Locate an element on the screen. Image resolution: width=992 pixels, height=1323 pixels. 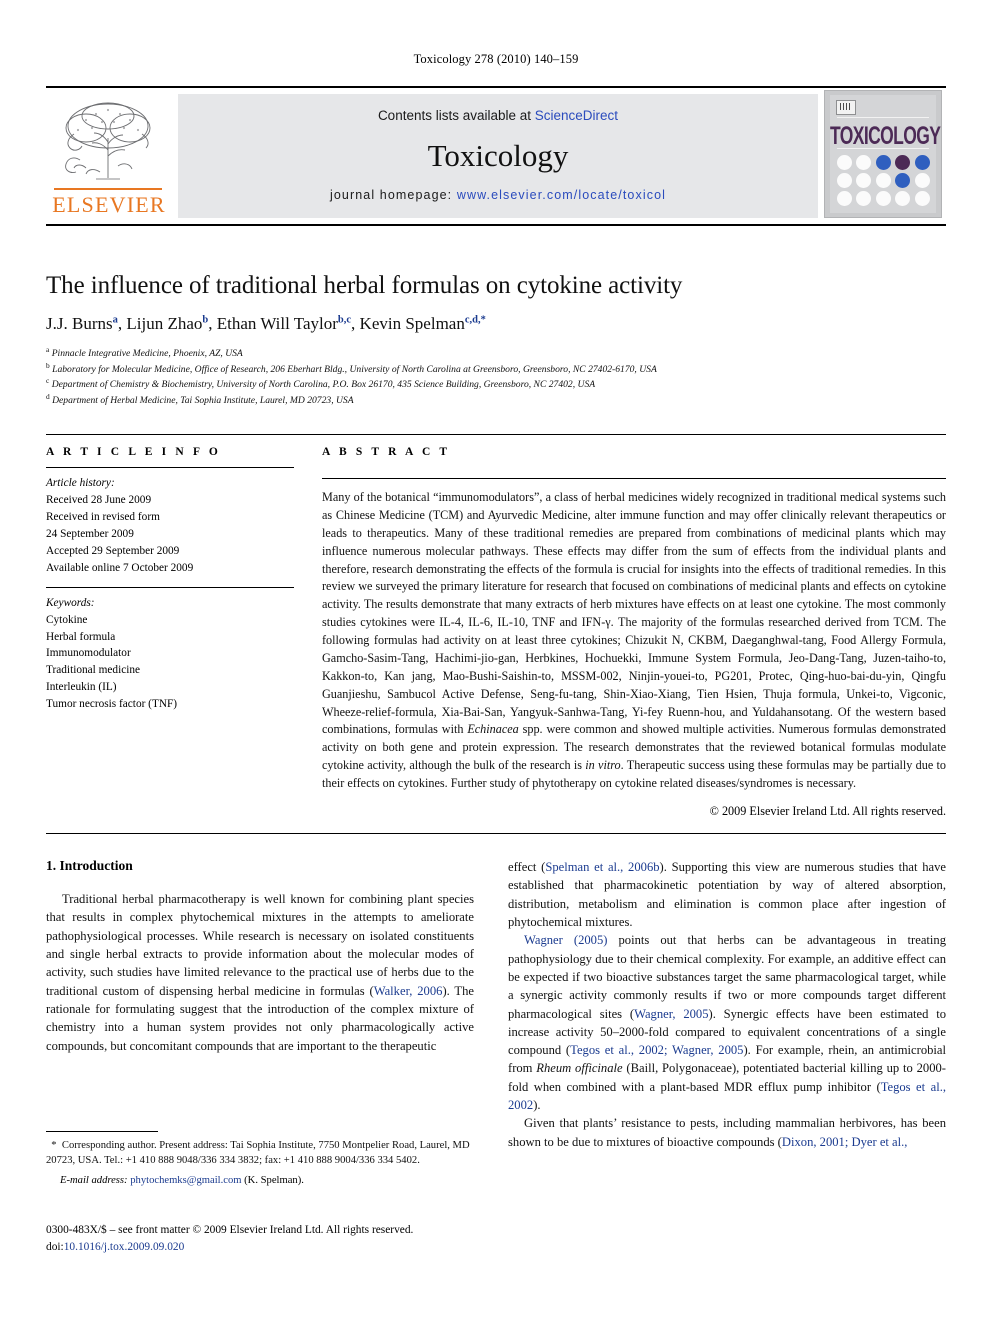
journal-title: Toxicology is located at coordinates (498, 155).